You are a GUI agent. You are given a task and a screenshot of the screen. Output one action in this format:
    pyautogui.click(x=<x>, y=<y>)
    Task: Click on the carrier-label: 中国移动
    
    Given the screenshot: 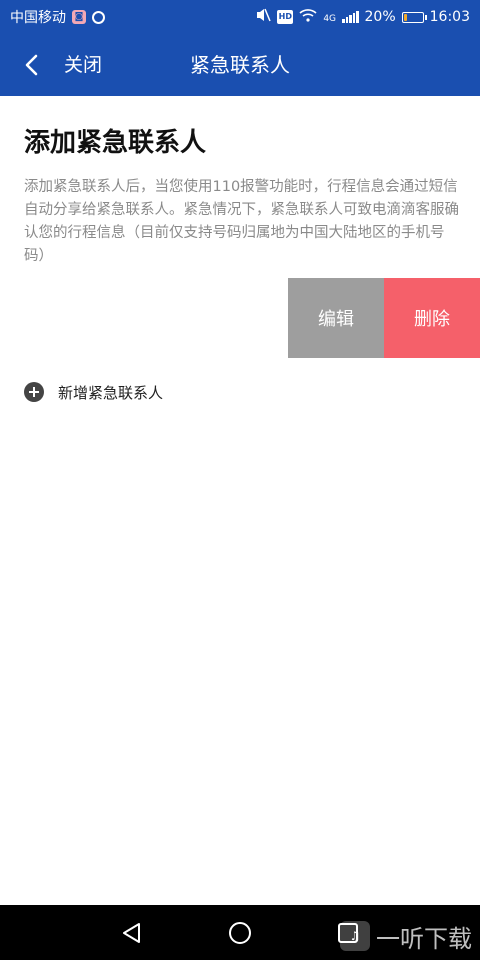 What is the action you would take?
    pyautogui.click(x=38, y=18)
    